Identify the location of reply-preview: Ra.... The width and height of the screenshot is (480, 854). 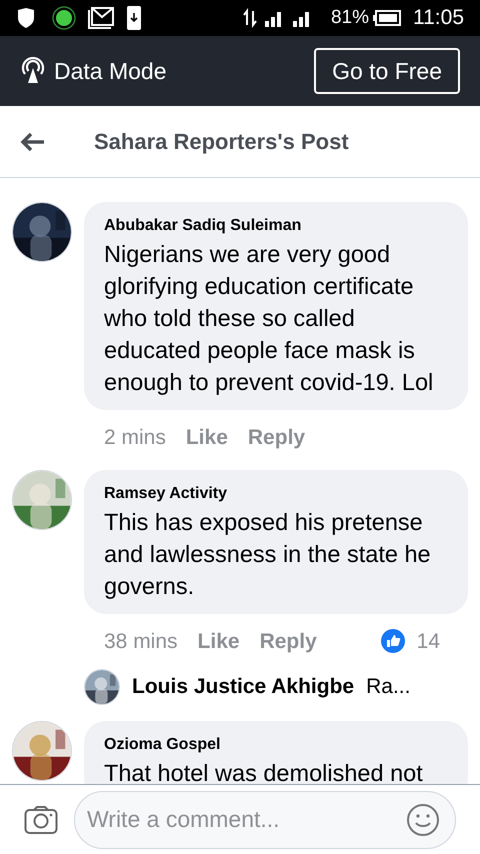
(388, 687).